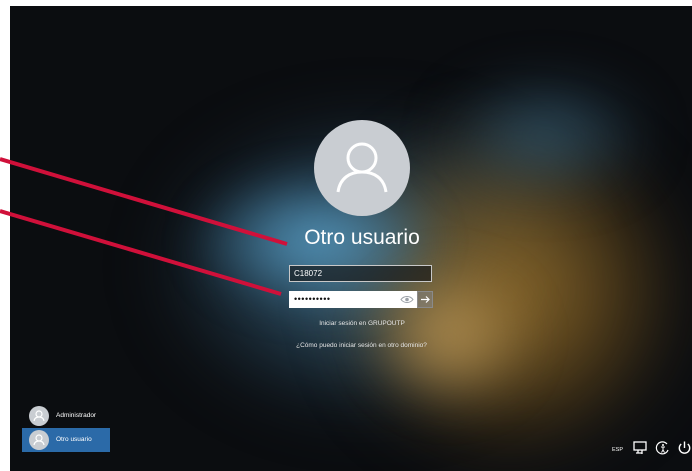 Image resolution: width=692 pixels, height=471 pixels. I want to click on callout-lines, so click(144, 226).